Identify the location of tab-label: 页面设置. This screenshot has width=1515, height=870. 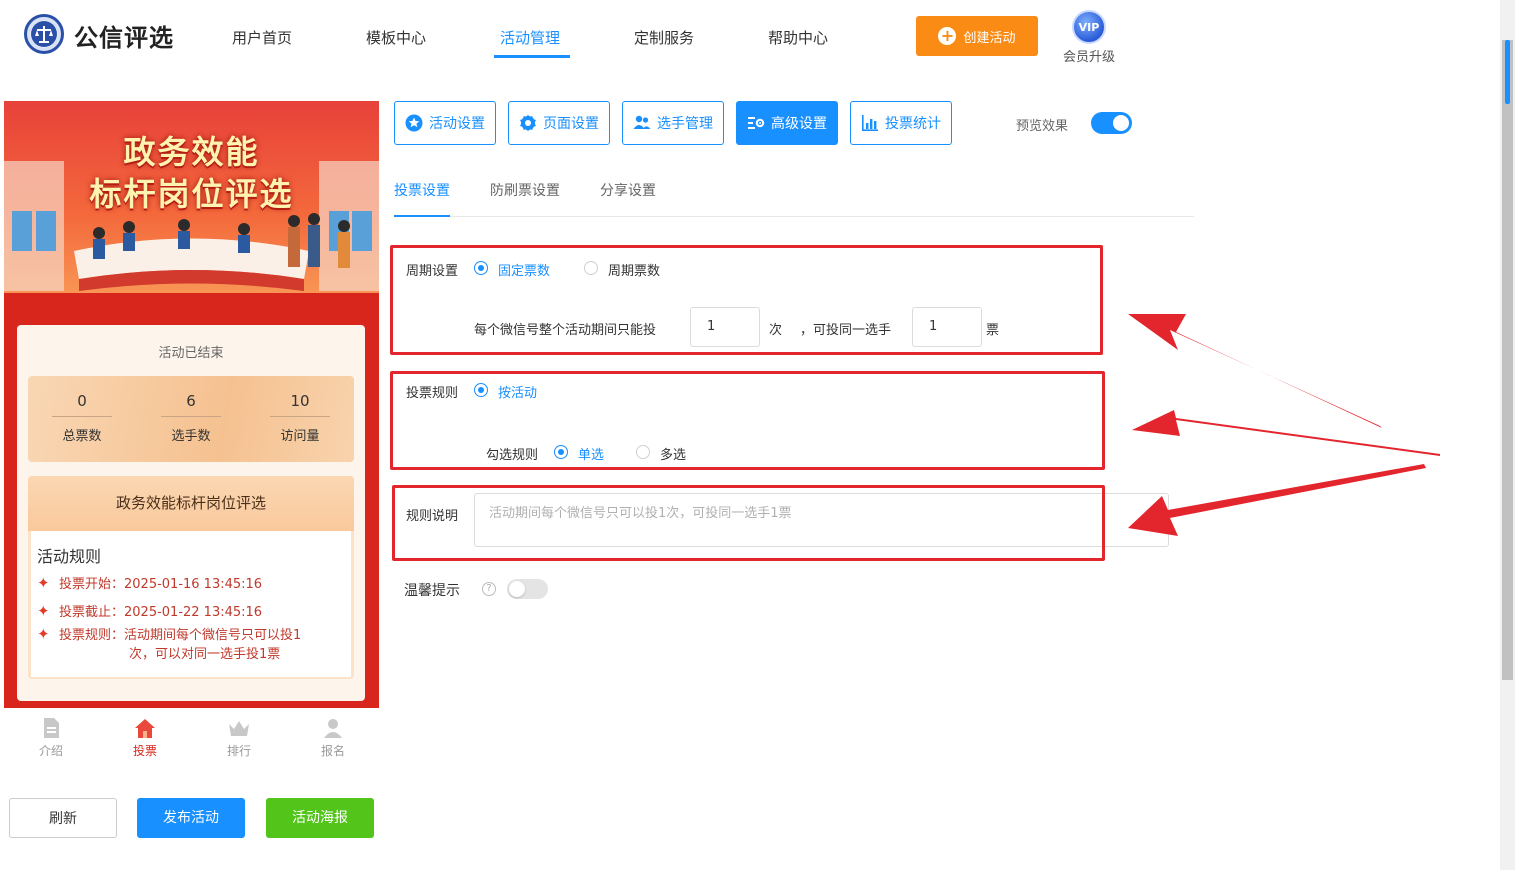
(571, 124).